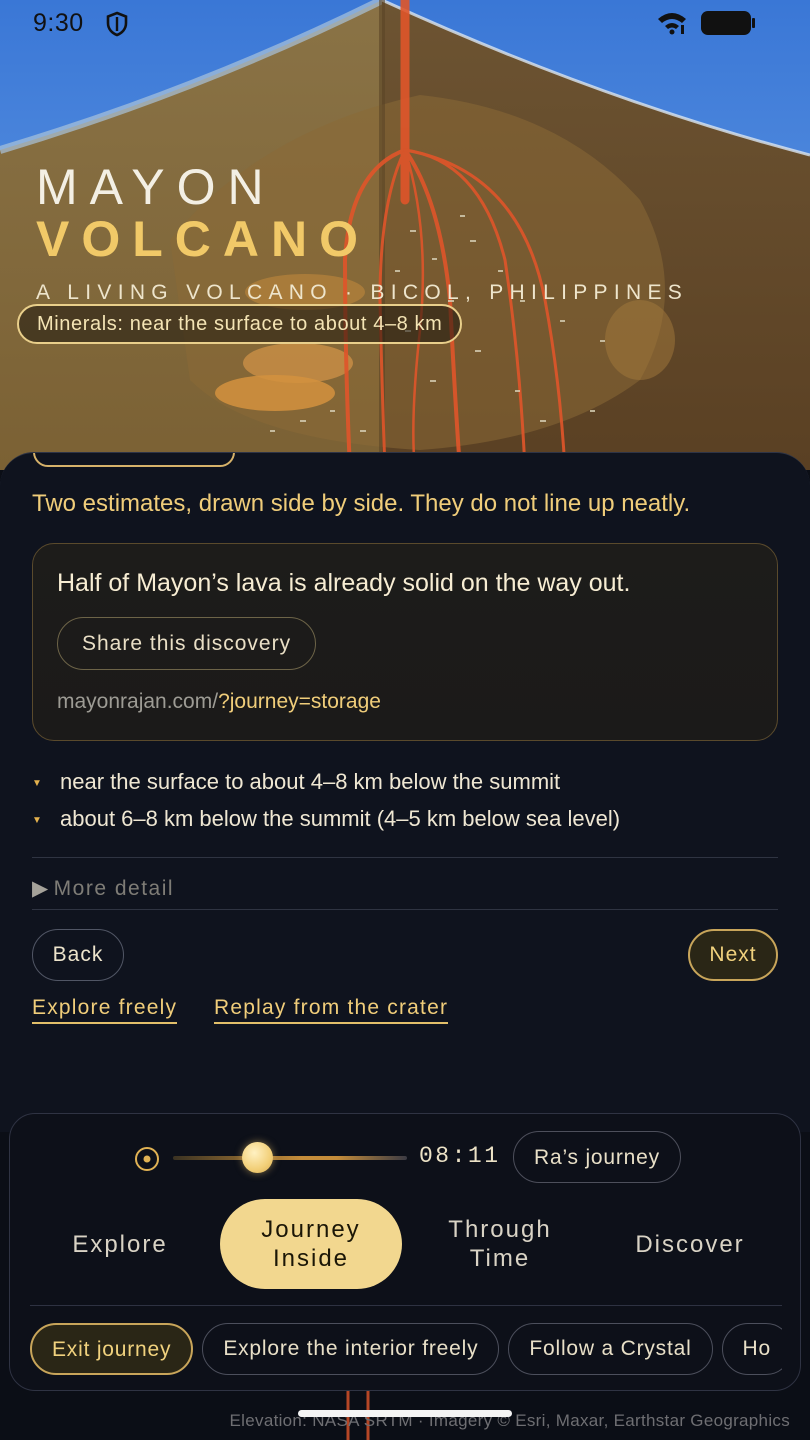 Image resolution: width=810 pixels, height=1440 pixels. I want to click on home-indicator, so click(405, 1413).